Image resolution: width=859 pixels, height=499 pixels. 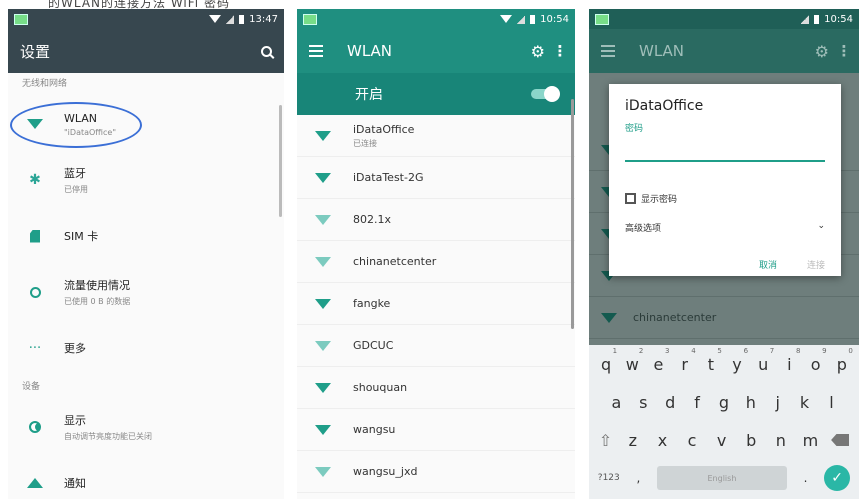 What do you see at coordinates (634, 129) in the screenshot?
I see `password-label: 密码` at bounding box center [634, 129].